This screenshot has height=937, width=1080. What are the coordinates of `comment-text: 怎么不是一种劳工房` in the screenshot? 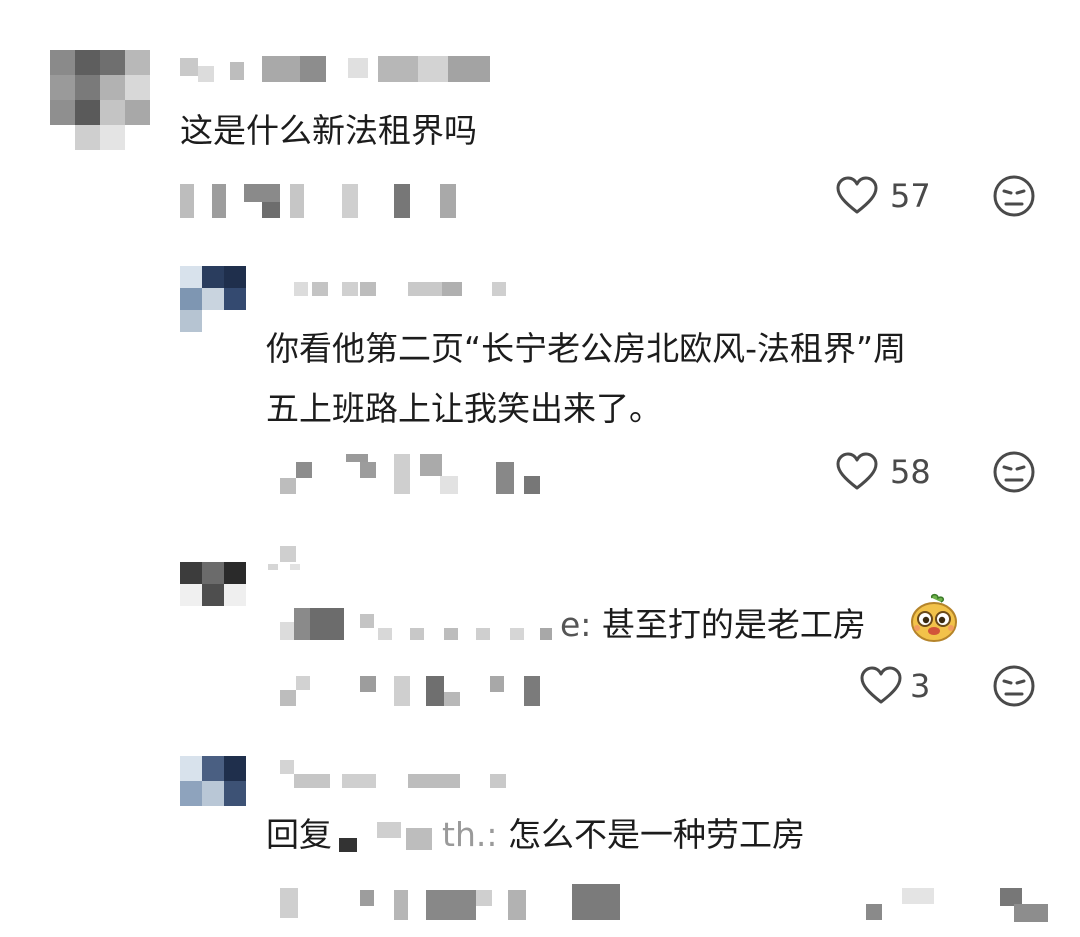 It's located at (656, 834).